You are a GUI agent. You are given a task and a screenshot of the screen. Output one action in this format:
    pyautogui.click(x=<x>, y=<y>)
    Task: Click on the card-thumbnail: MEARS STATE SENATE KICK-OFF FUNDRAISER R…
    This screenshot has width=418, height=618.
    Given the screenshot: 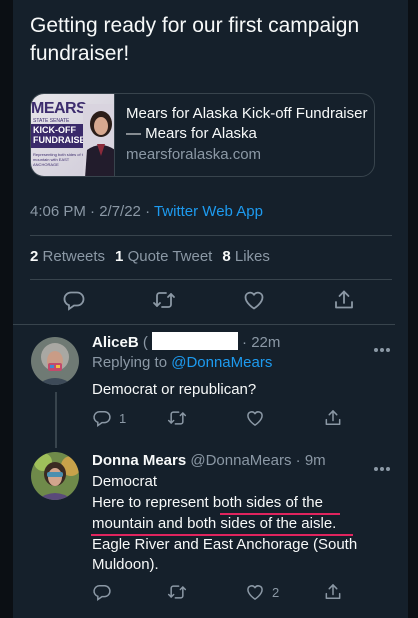 What is the action you would take?
    pyautogui.click(x=73, y=135)
    